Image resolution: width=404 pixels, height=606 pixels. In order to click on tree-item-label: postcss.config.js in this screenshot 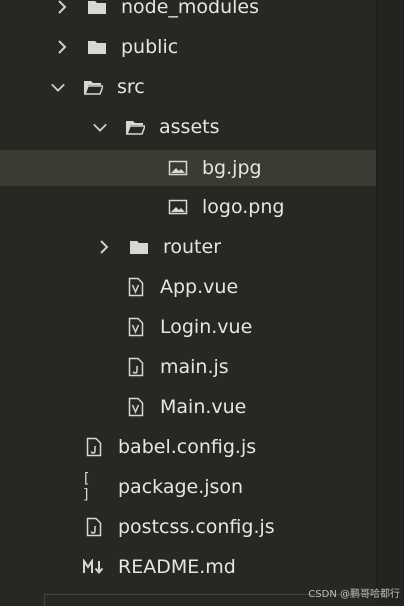, I will do `click(196, 527)`.